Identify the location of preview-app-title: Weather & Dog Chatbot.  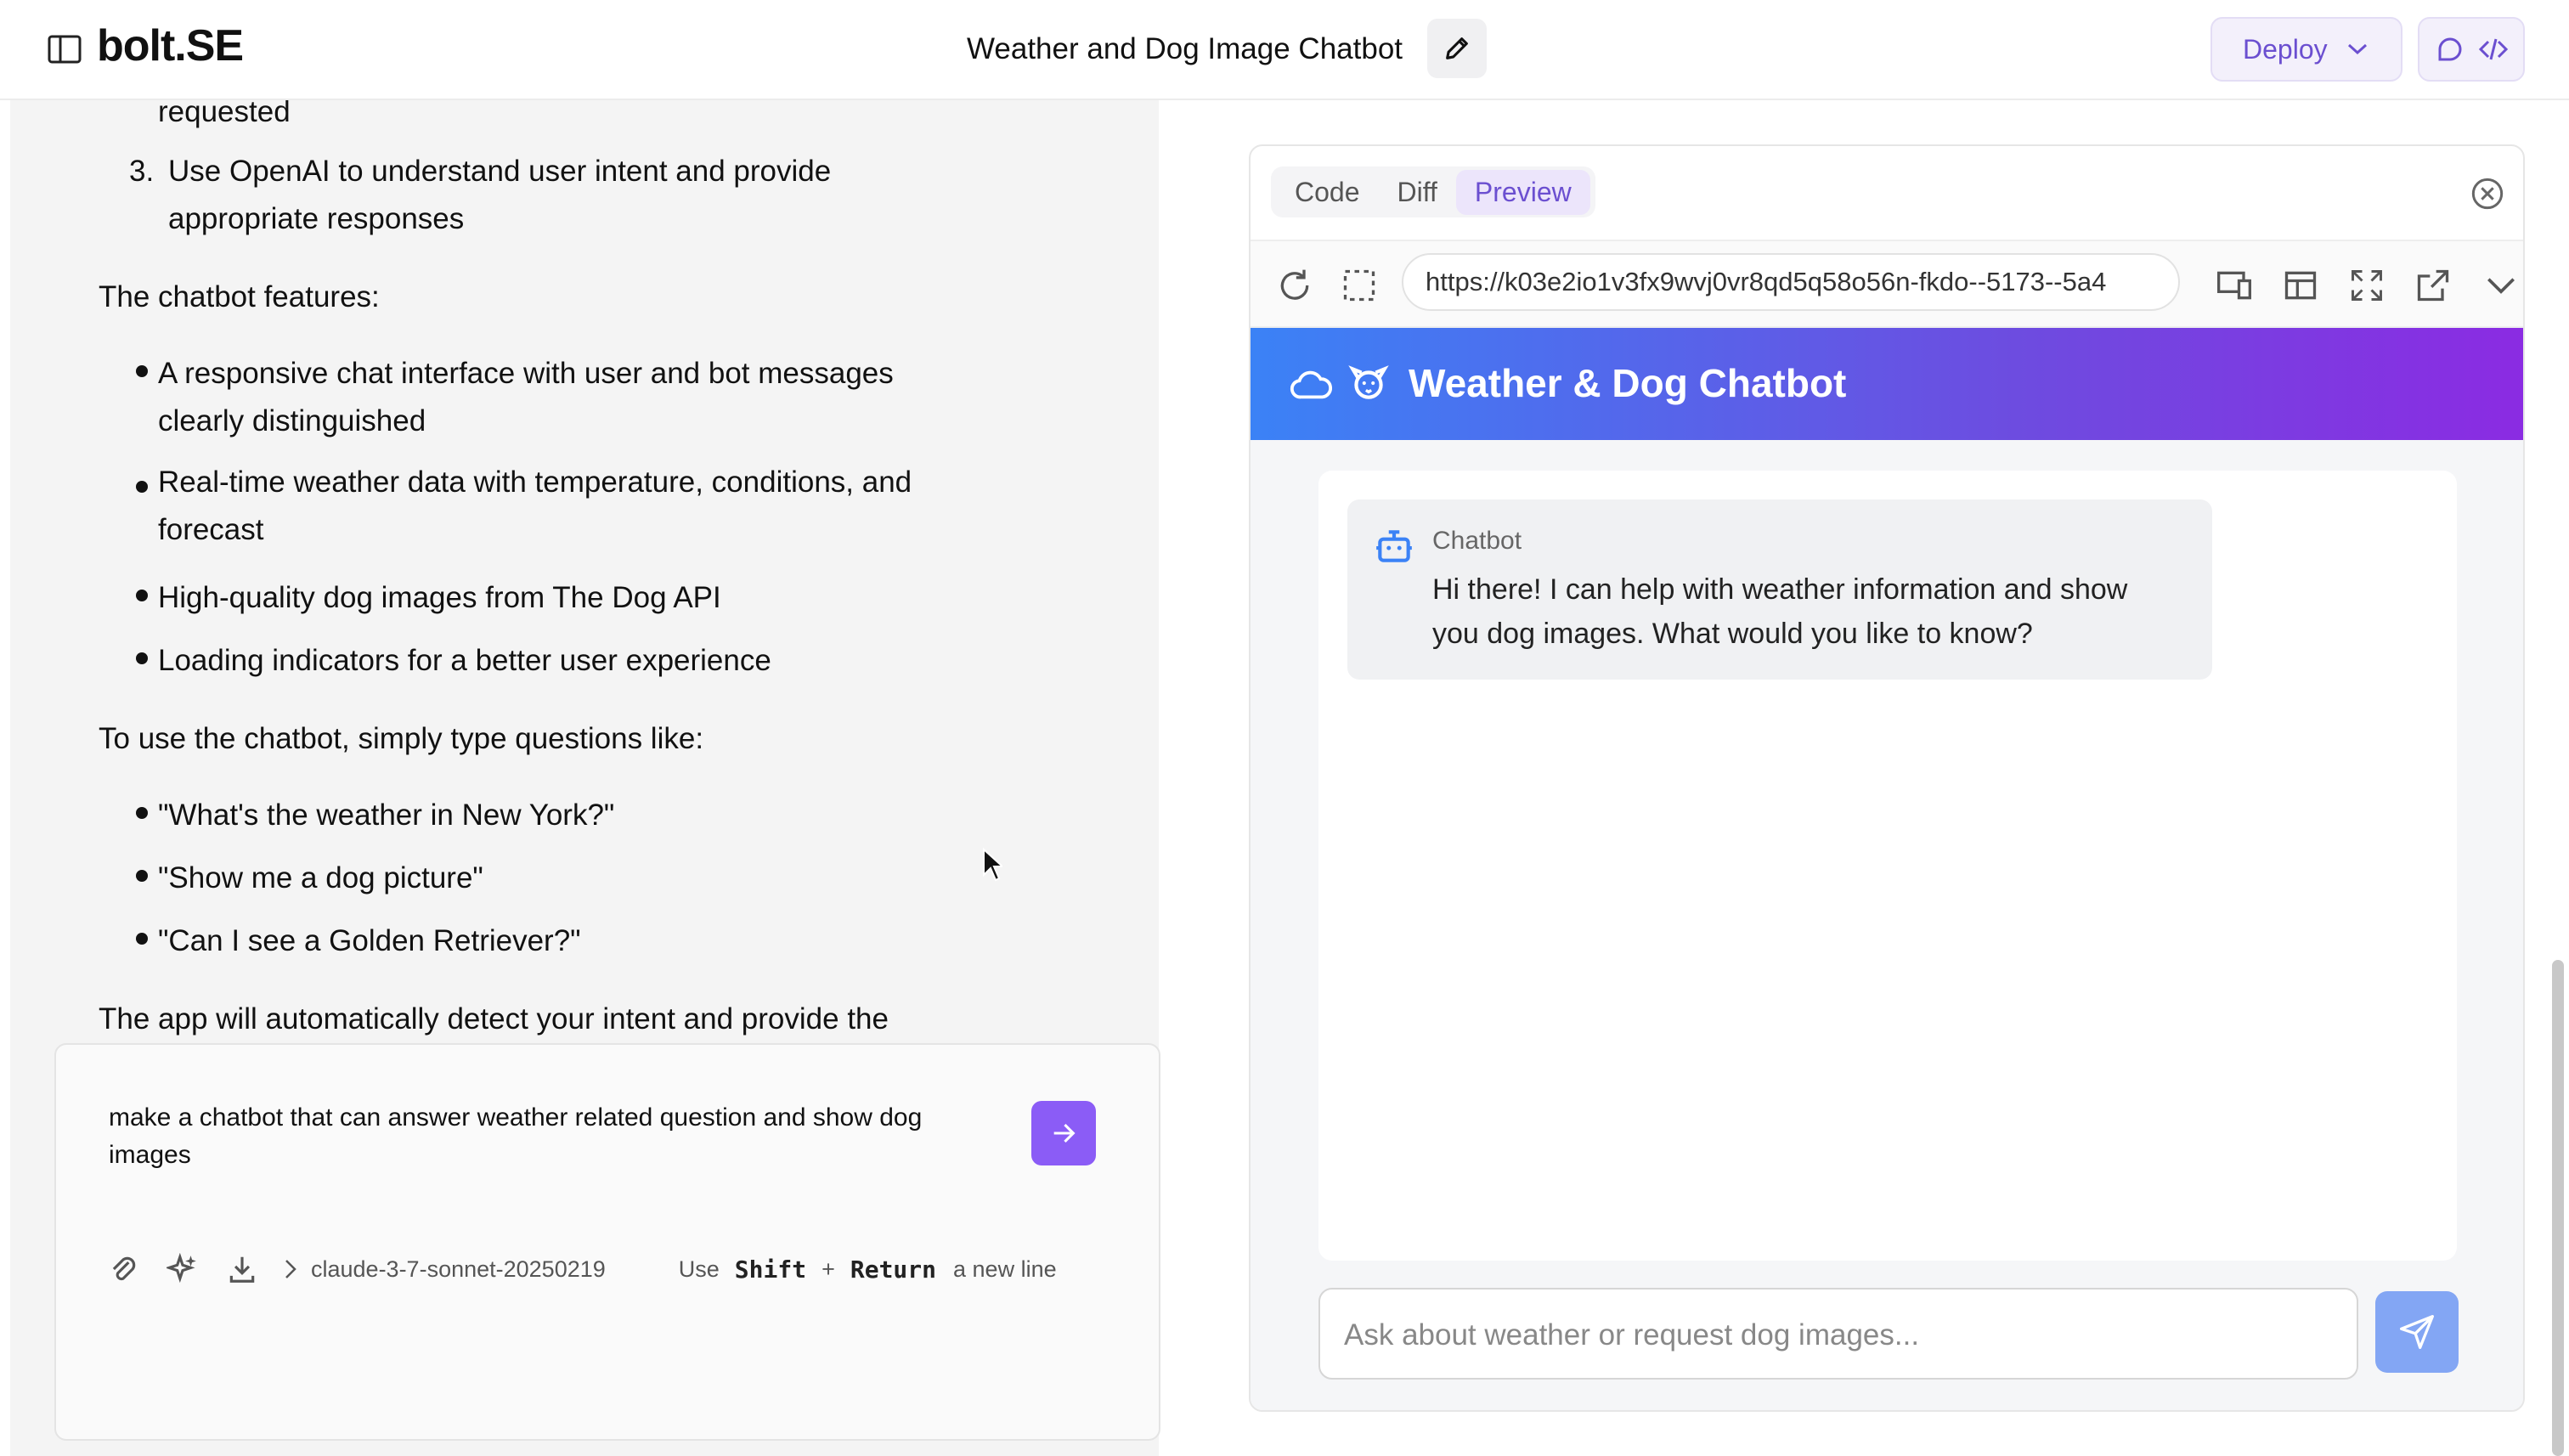
(1628, 383).